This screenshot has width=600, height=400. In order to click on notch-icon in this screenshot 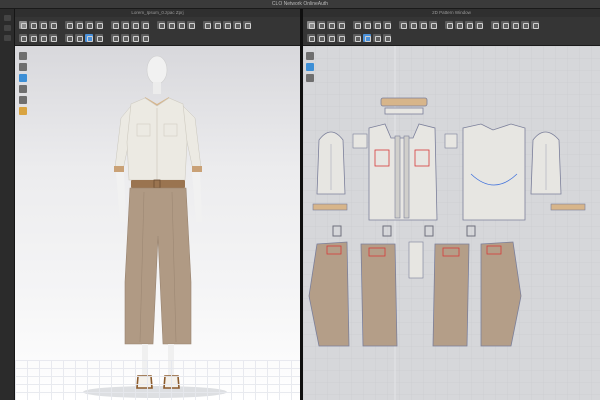, I will do `click(433, 25)`.